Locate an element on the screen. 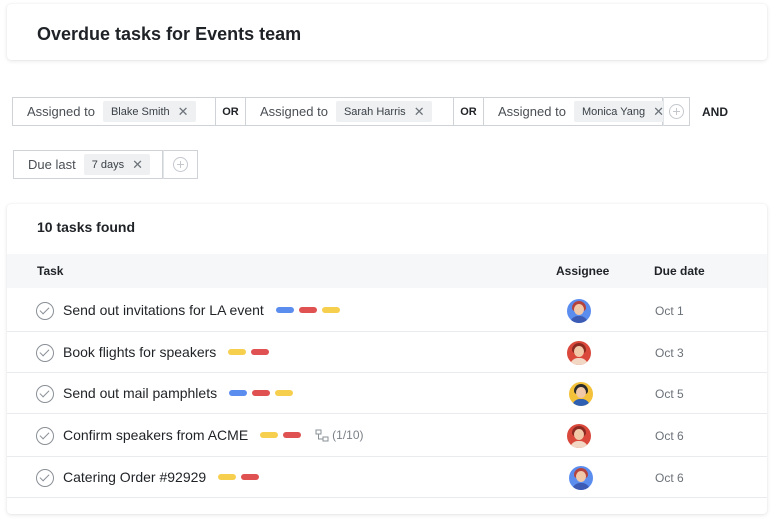  due-filter: Due last 7 days ✕ is located at coordinates (88, 164).